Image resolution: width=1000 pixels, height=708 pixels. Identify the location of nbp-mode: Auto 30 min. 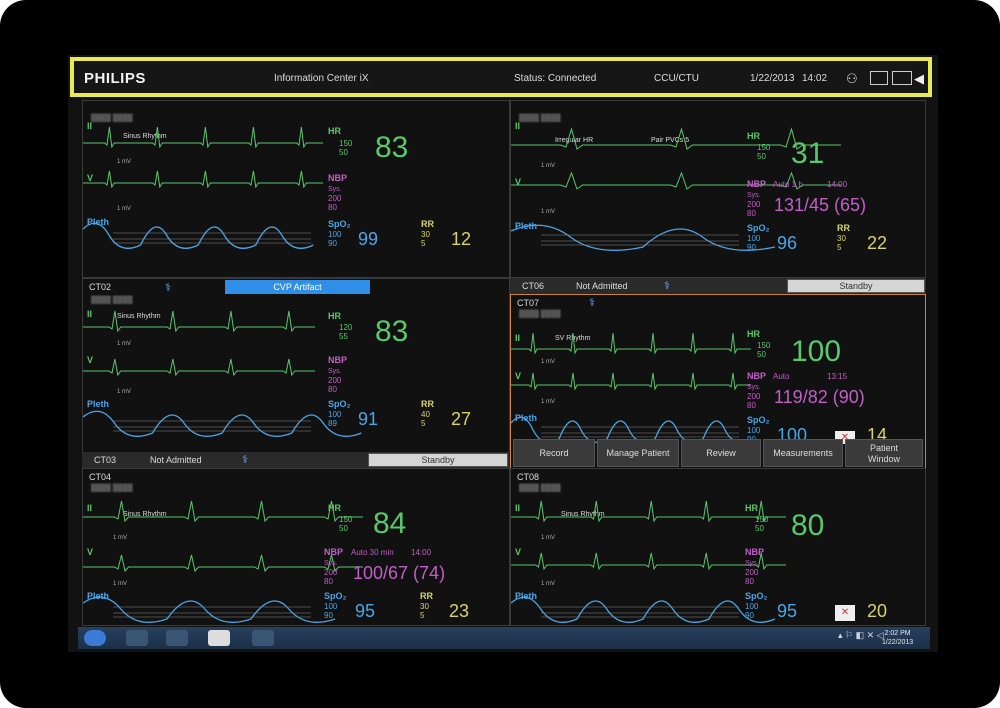
(372, 552).